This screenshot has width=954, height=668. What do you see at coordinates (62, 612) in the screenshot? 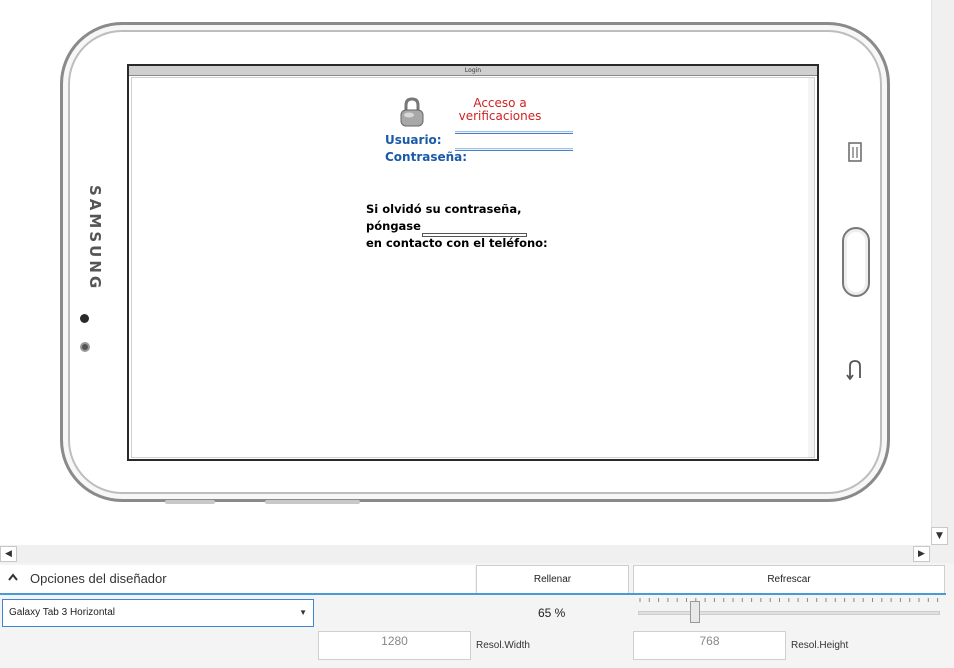
I see `device-select-value: Galaxy Tab 3 Horizontal` at bounding box center [62, 612].